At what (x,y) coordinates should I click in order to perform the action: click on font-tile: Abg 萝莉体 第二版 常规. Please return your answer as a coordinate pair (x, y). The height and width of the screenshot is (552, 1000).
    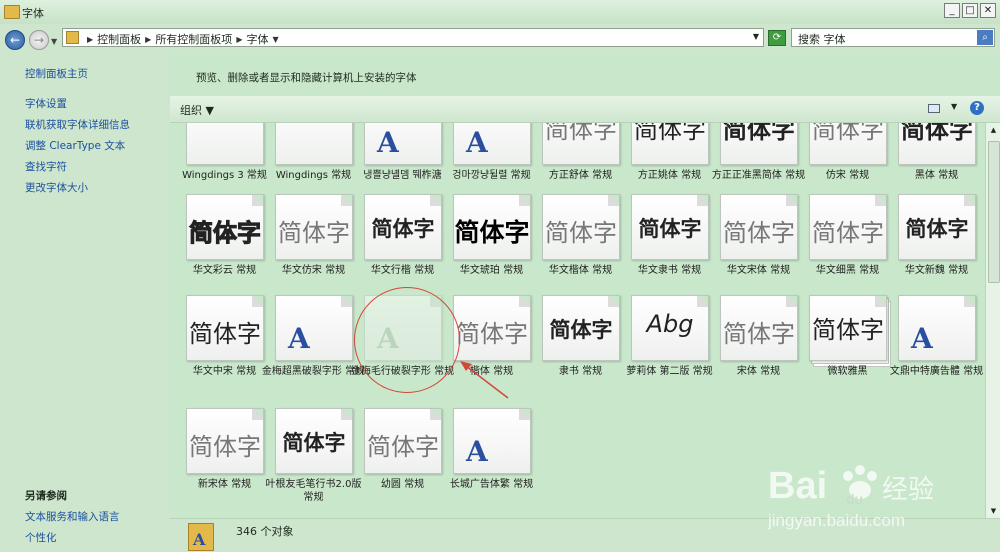
    Looking at the image, I should click on (664, 354).